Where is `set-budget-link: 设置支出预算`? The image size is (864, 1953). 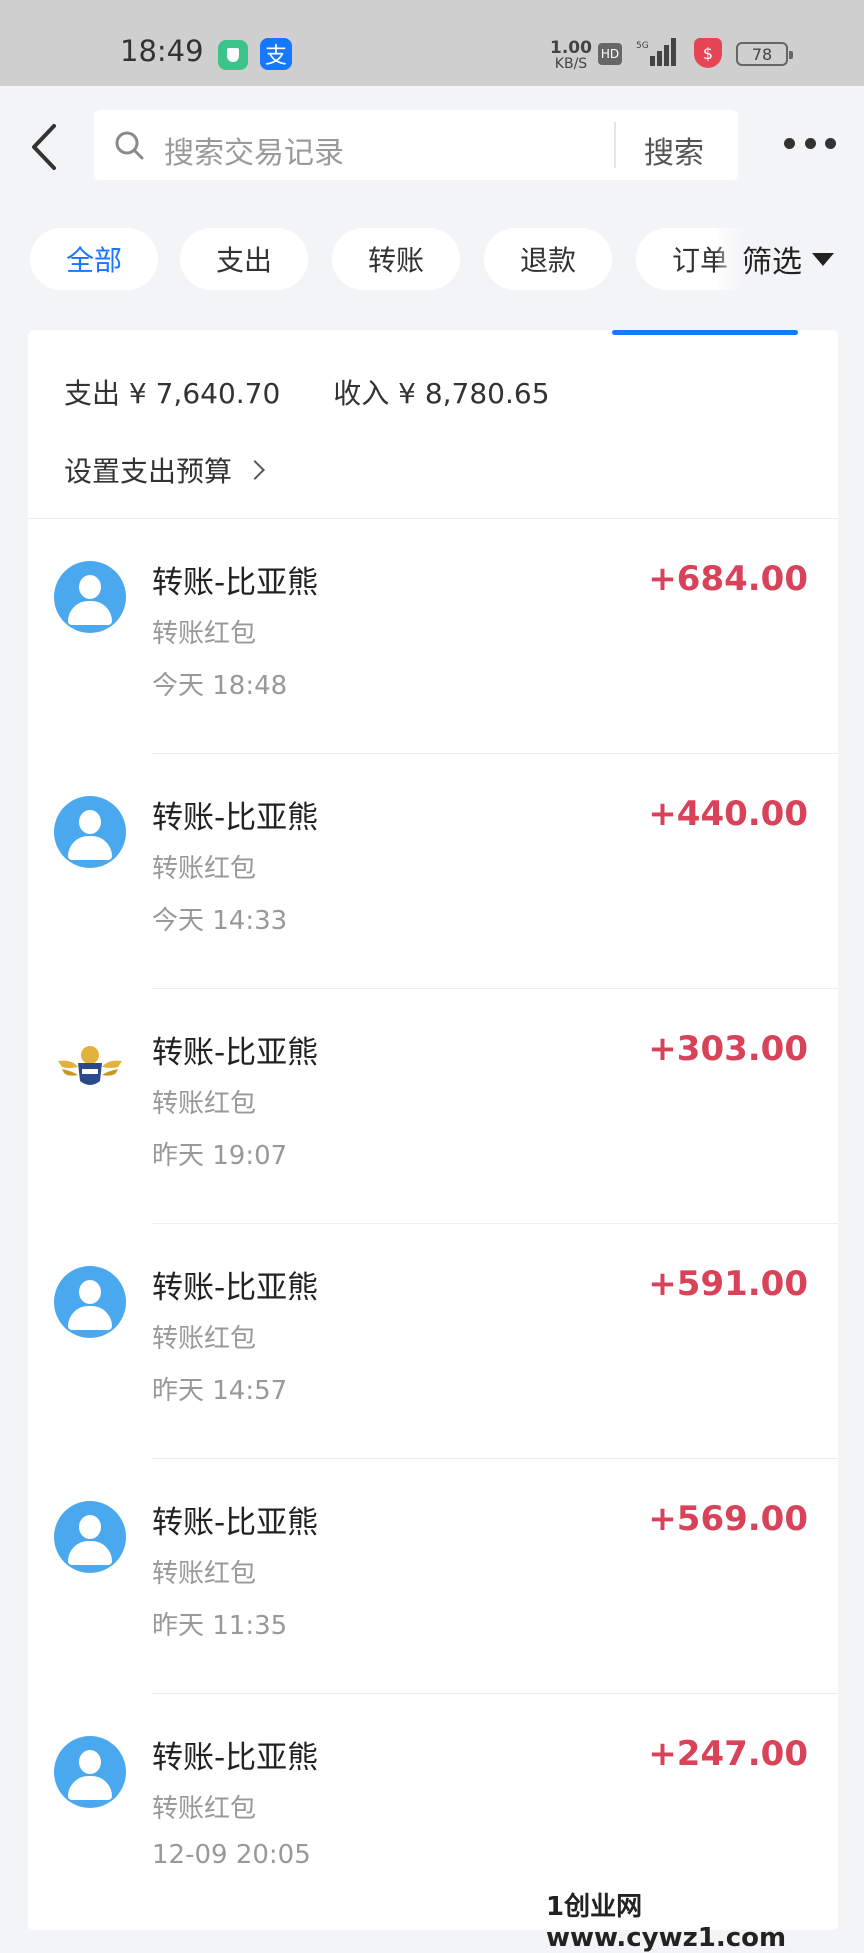 set-budget-link: 设置支出预算 is located at coordinates (164, 470).